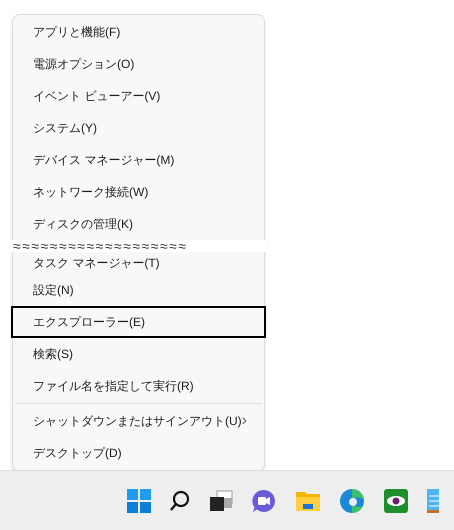 This screenshot has height=530, width=454. What do you see at coordinates (138, 192) in the screenshot?
I see `menu-item: ネットワーク接続(W)` at bounding box center [138, 192].